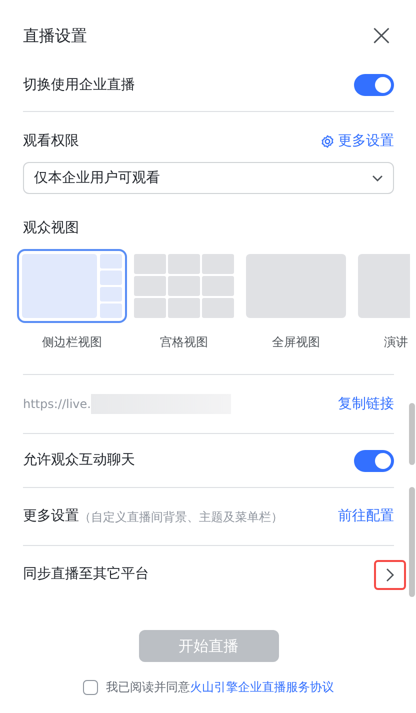 Image resolution: width=416 pixels, height=713 pixels. I want to click on configure-link: 前往配置, so click(366, 516).